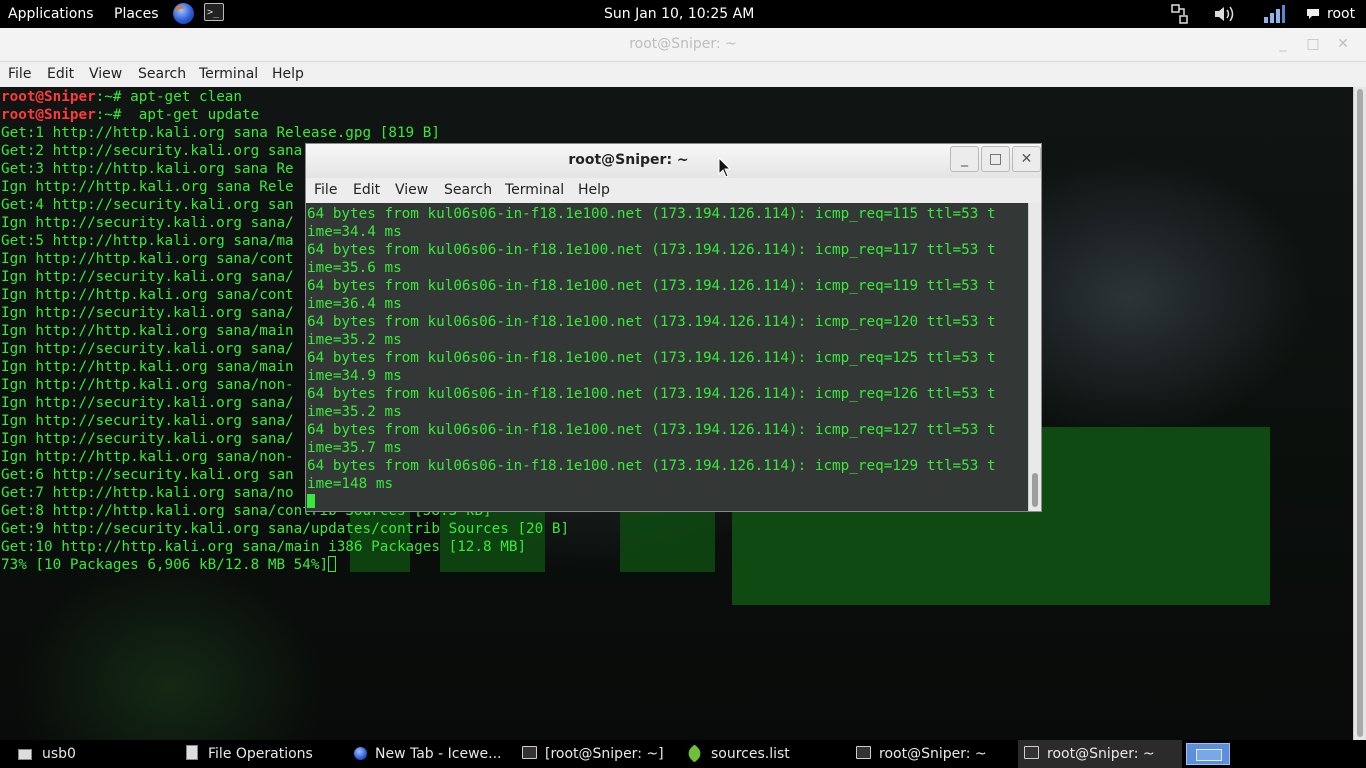  What do you see at coordinates (183, 13) in the screenshot?
I see `iceweasel-icon` at bounding box center [183, 13].